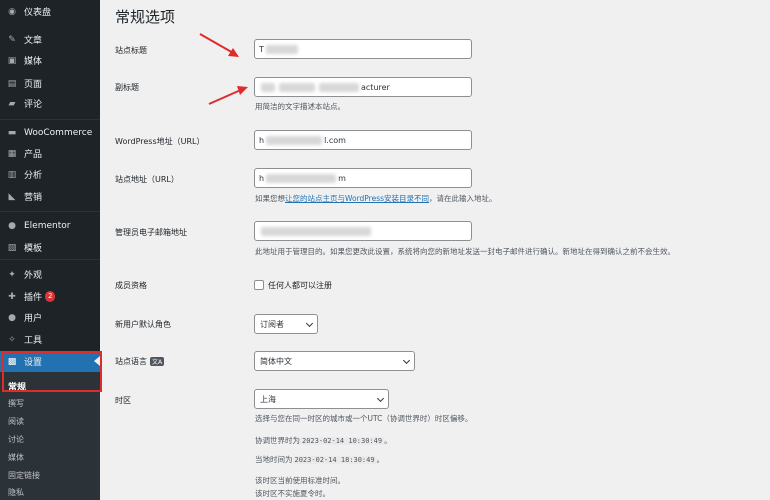  What do you see at coordinates (33, 276) in the screenshot?
I see `sidebar-item-label: 外观` at bounding box center [33, 276].